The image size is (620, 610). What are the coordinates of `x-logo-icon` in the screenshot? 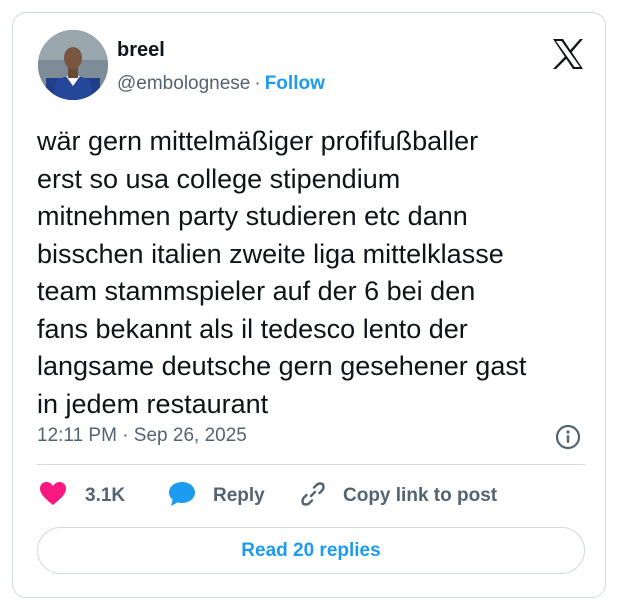 It's located at (568, 54).